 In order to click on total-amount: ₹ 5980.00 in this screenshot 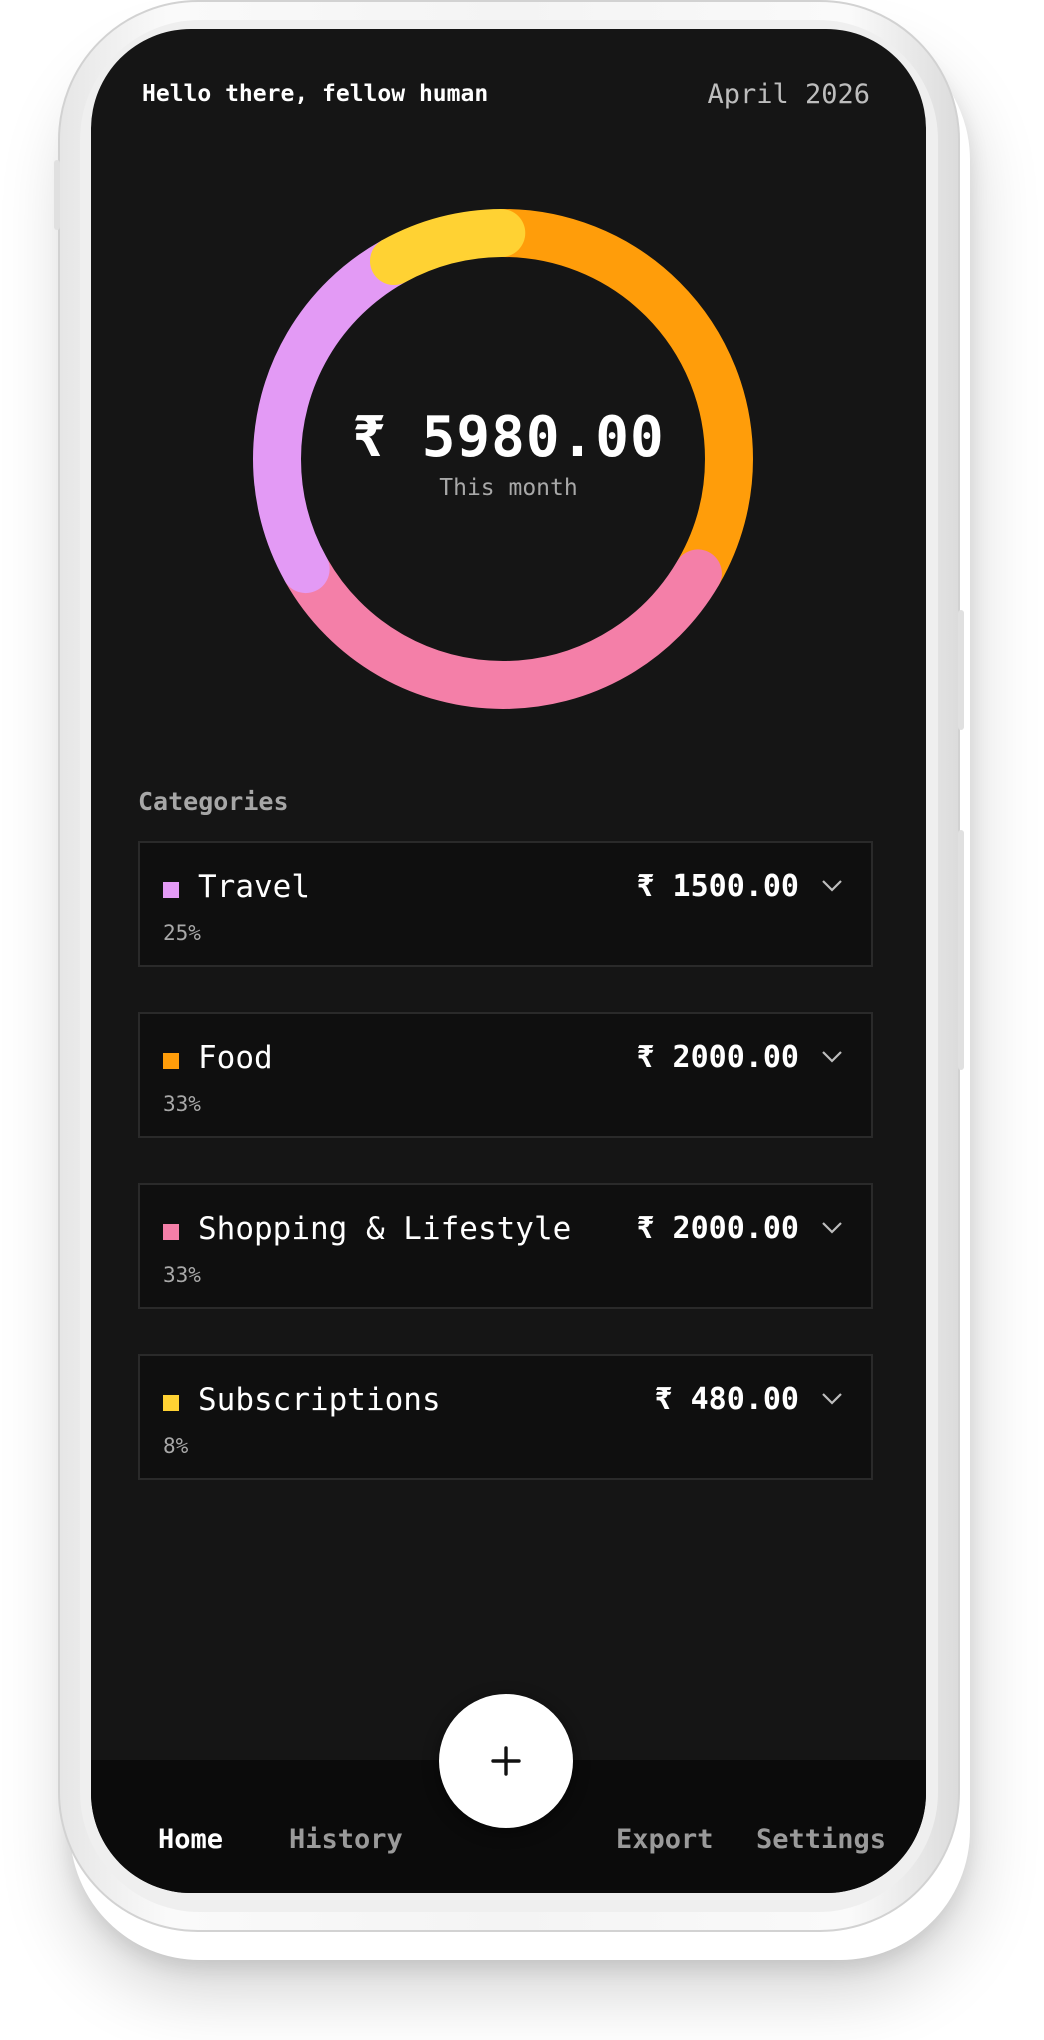, I will do `click(508, 437)`.